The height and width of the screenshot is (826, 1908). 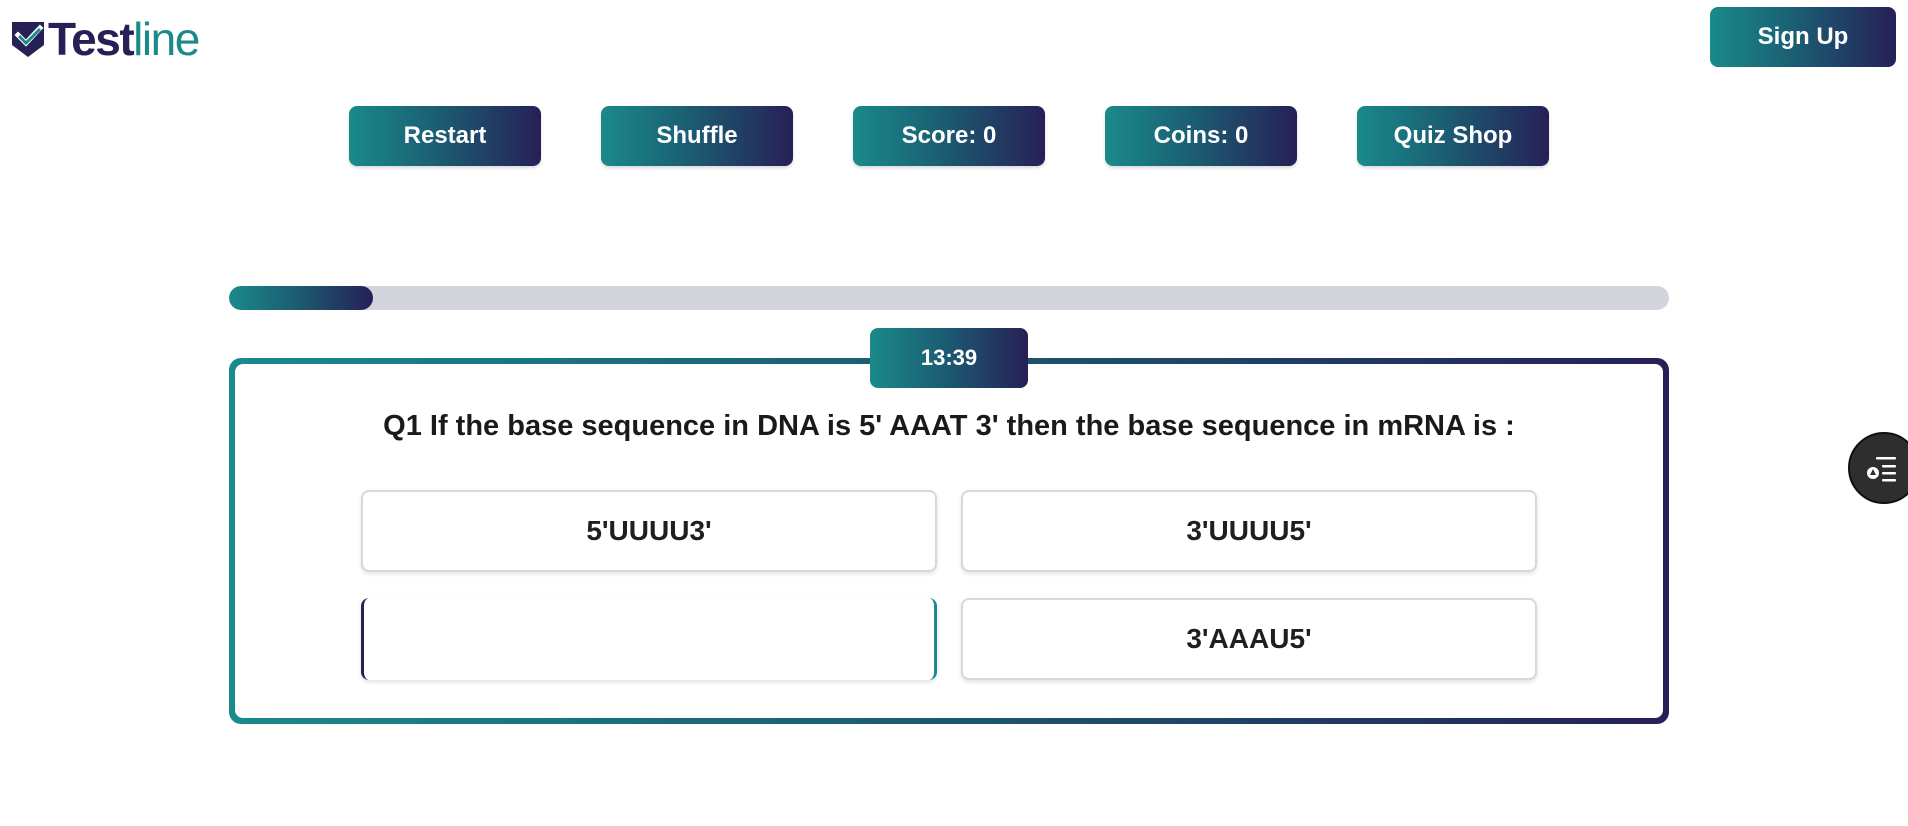 What do you see at coordinates (949, 585) in the screenshot?
I see `answer-options: 5'UUUU3' 3'UUUU5' 5'AAAU3' 3'AAAU5'` at bounding box center [949, 585].